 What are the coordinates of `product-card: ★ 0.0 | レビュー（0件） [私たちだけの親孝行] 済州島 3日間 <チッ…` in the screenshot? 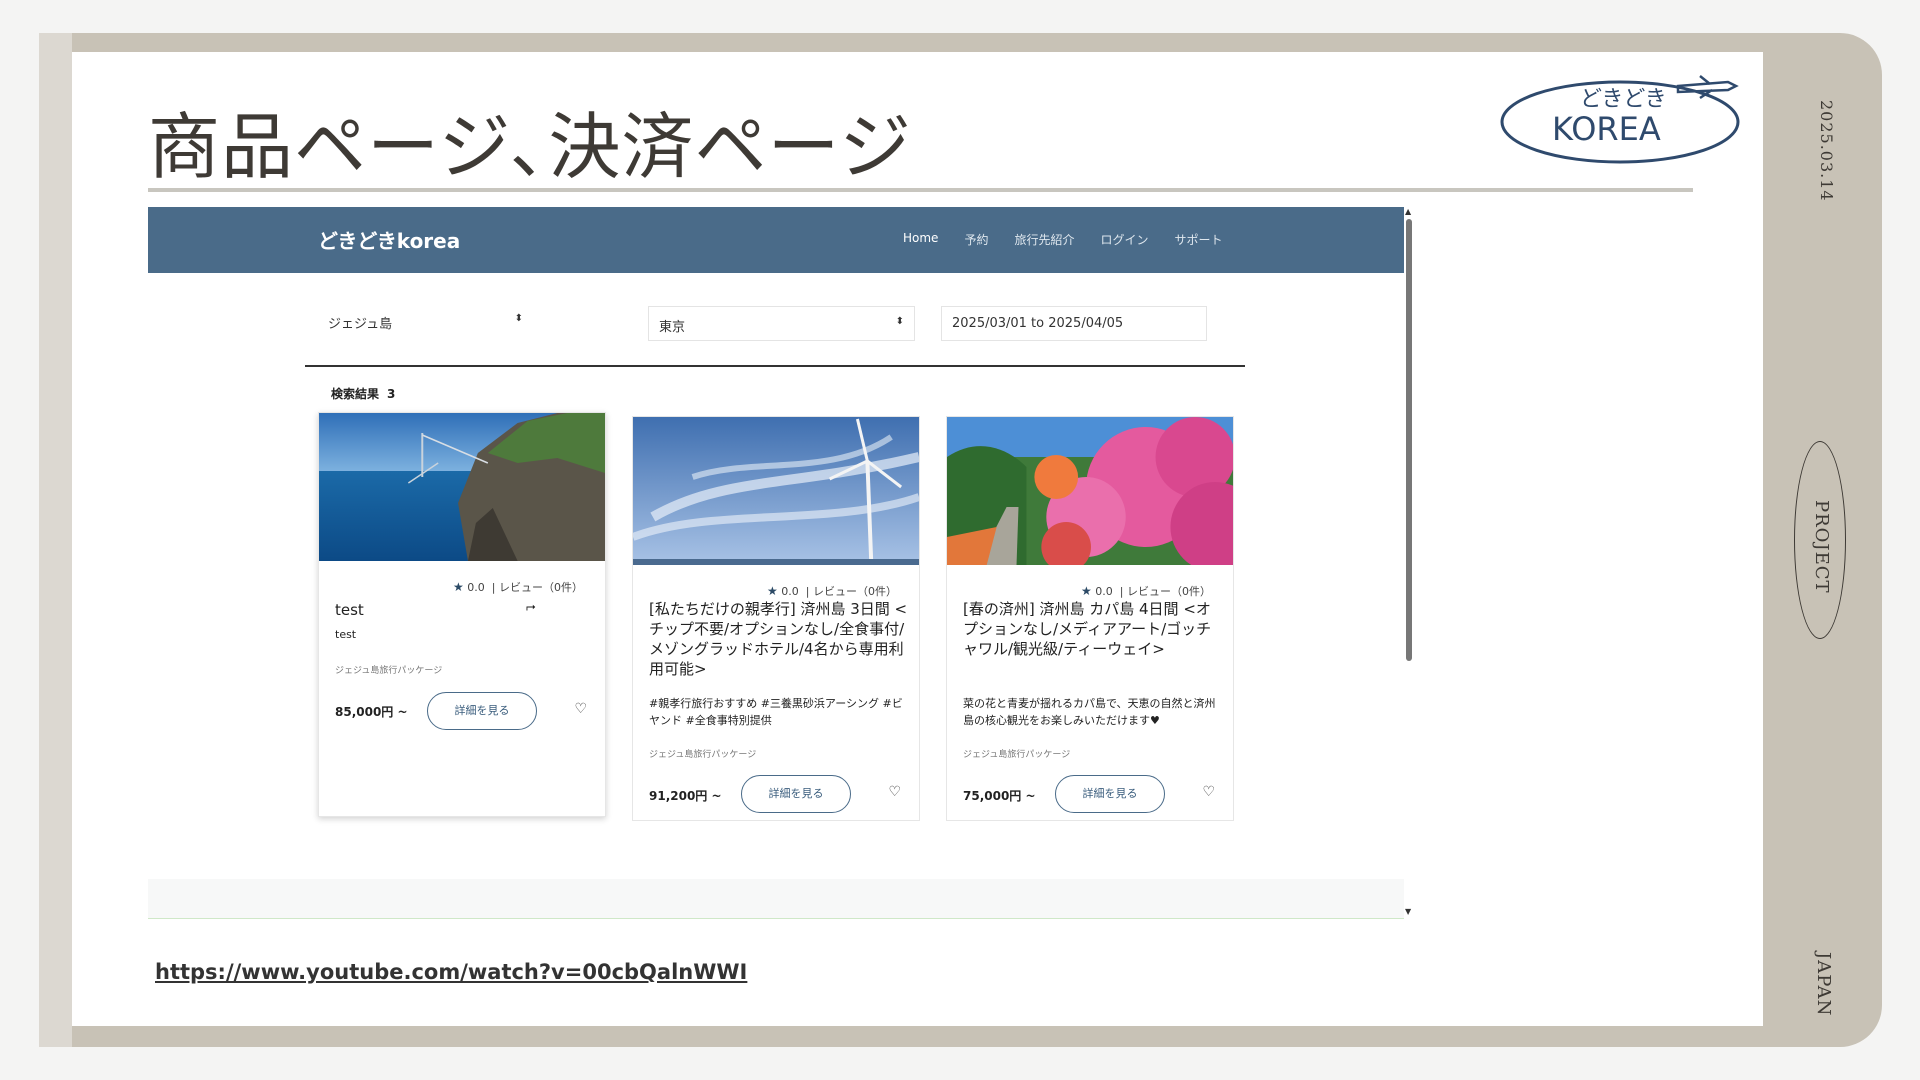 It's located at (776, 618).